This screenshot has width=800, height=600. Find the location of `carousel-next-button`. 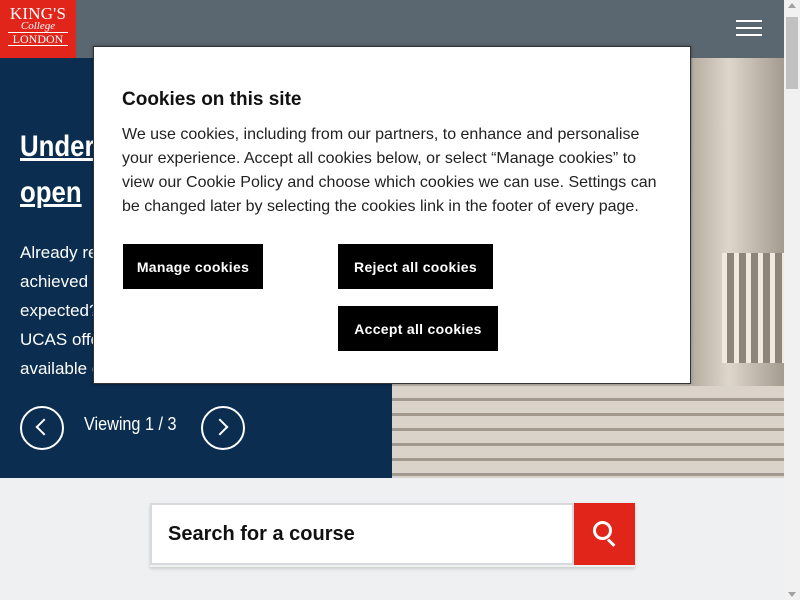

carousel-next-button is located at coordinates (223, 428).